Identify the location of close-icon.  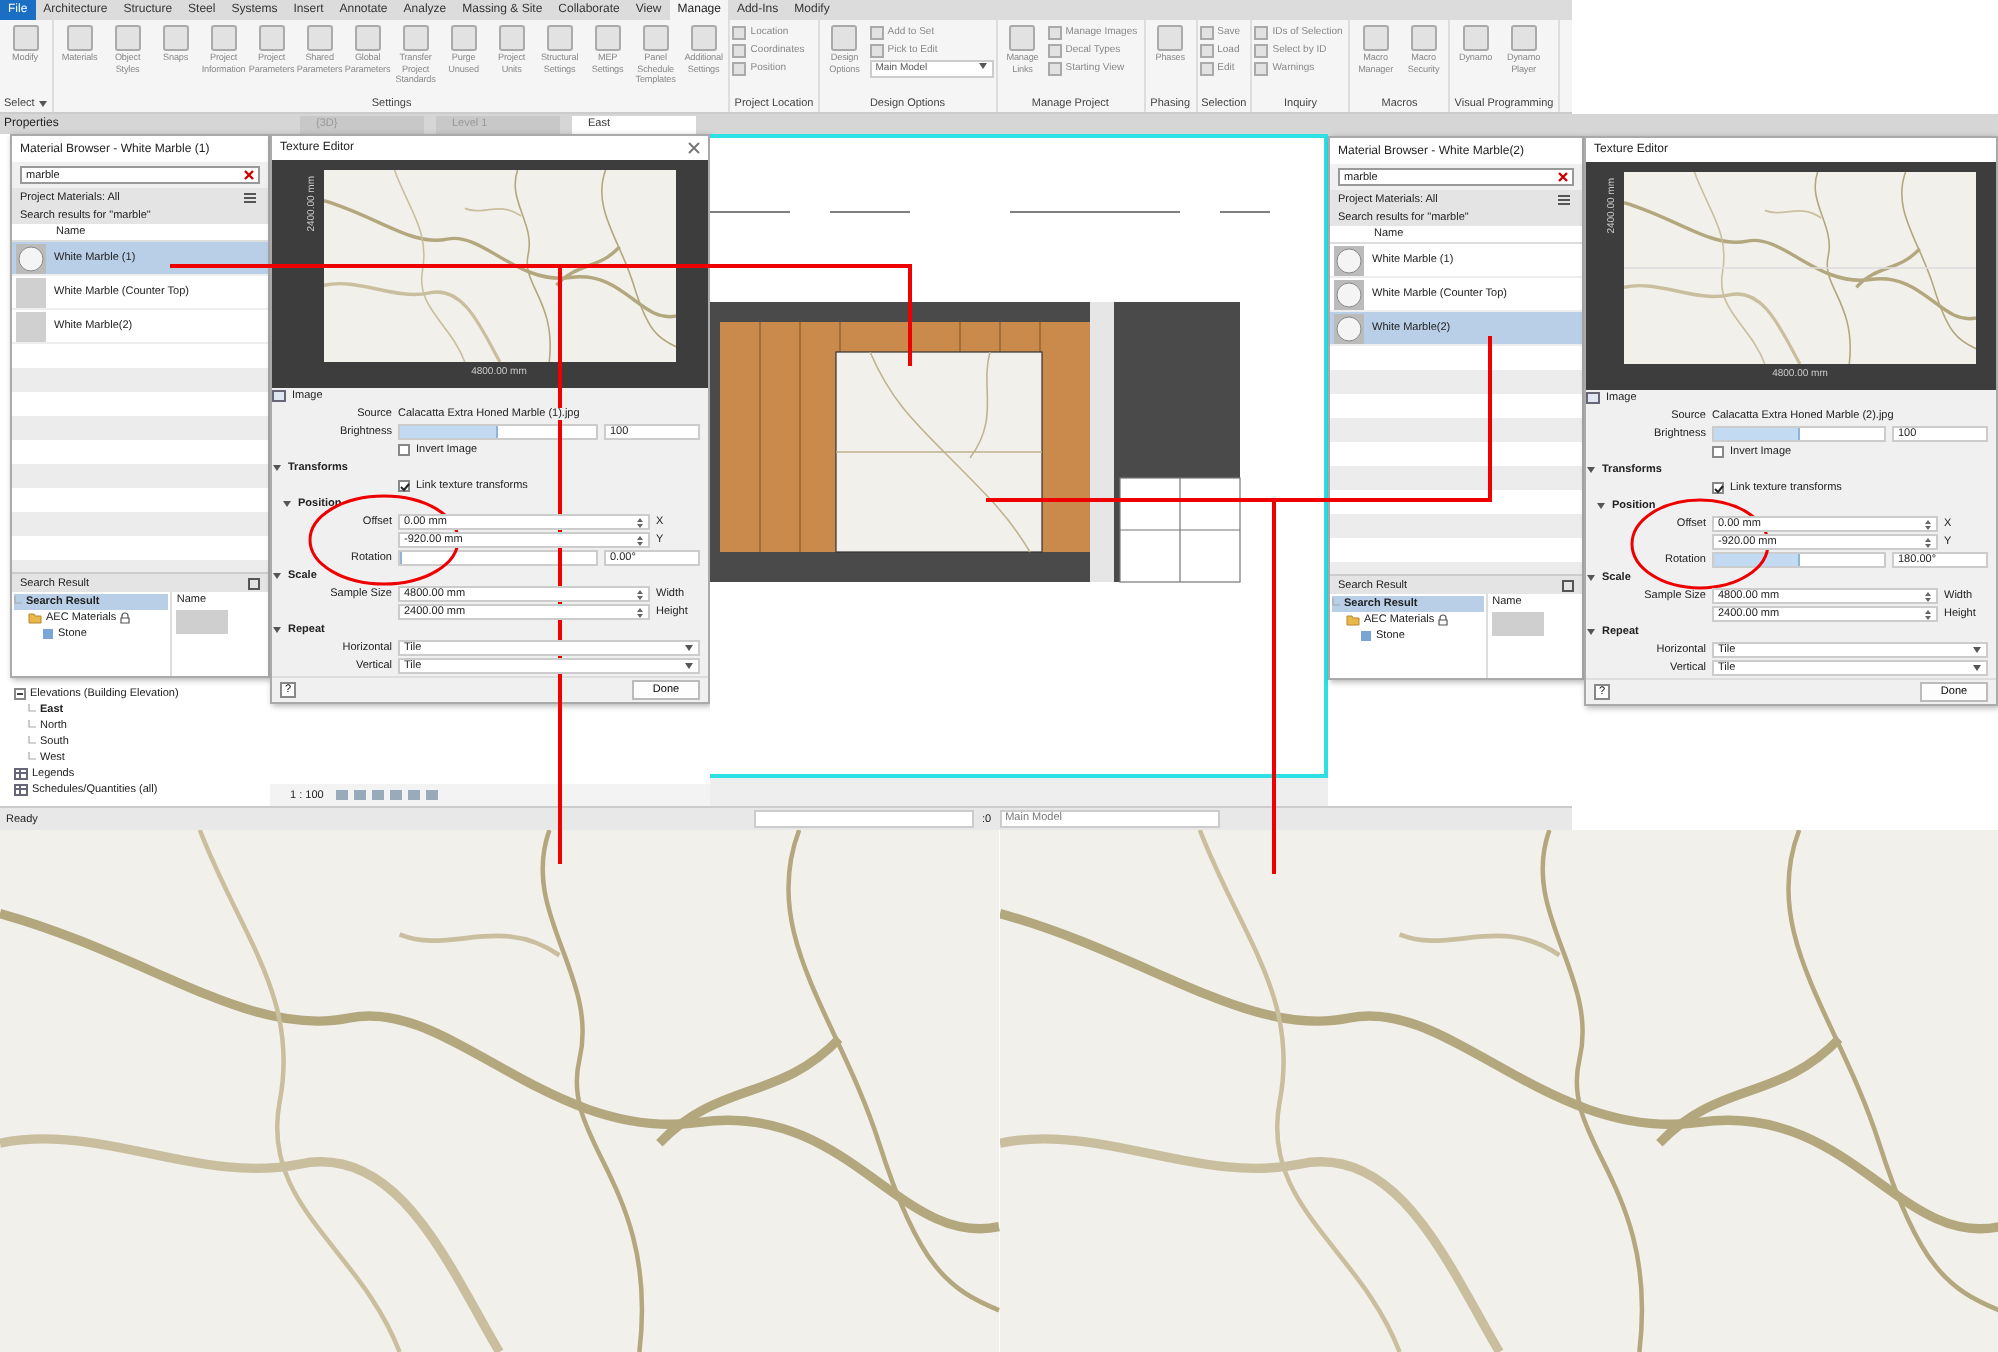
(694, 148).